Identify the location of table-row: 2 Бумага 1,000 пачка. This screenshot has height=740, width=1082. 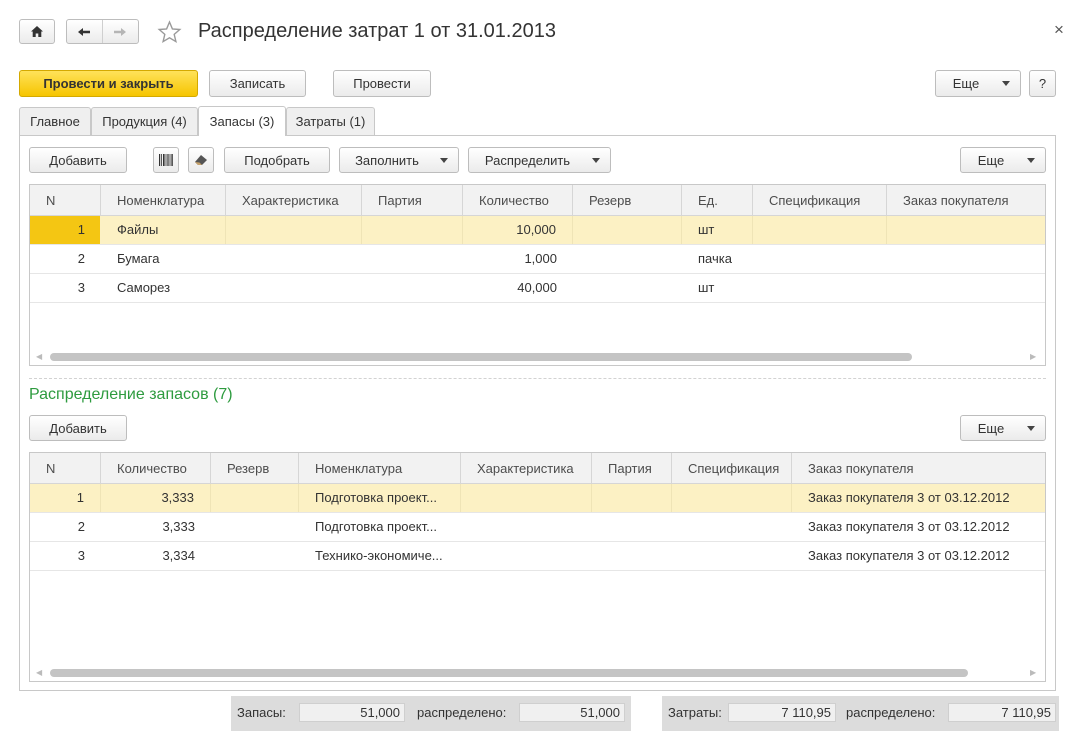
(537, 259).